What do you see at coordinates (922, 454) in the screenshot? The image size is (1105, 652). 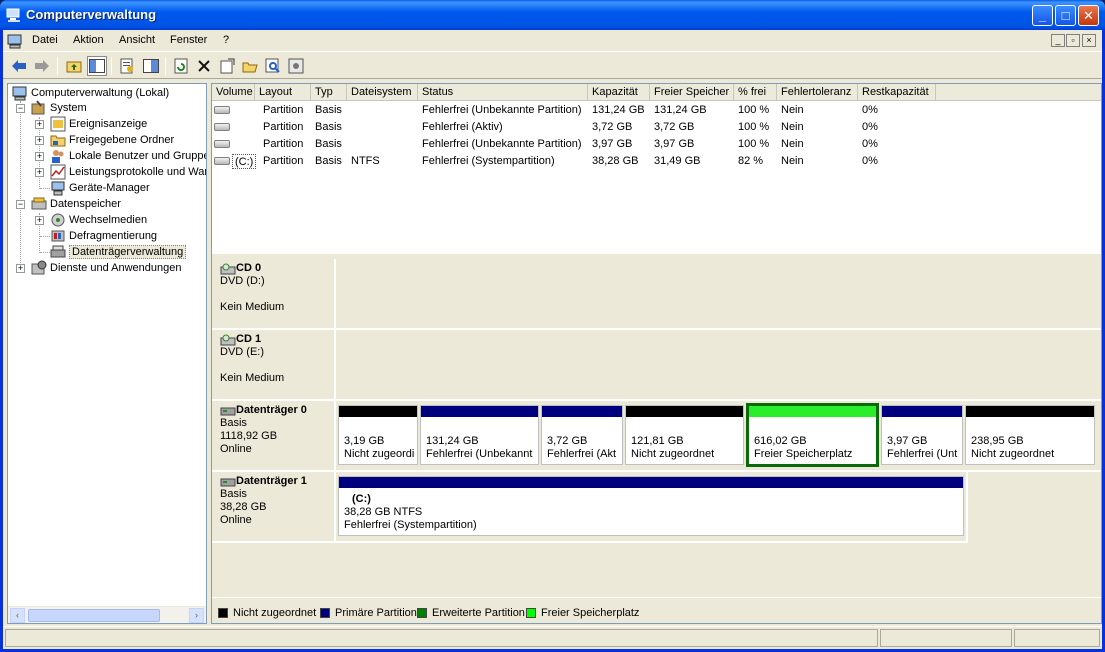 I see `partition-status: Fehlerfrei (Unt` at bounding box center [922, 454].